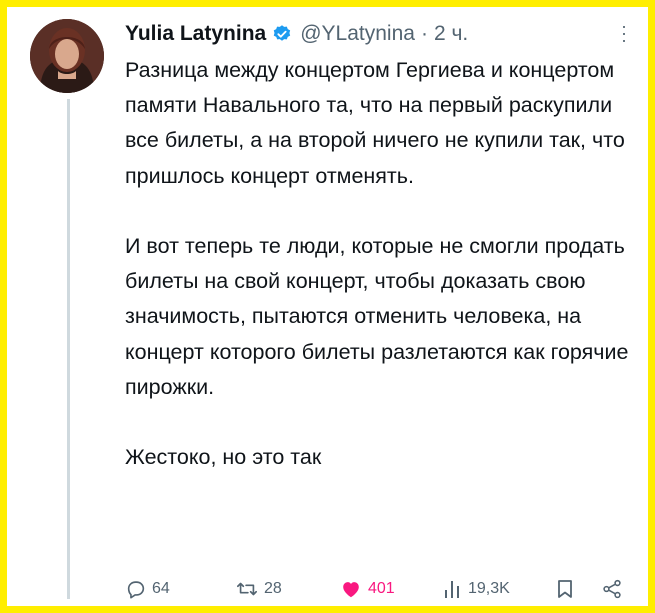 This screenshot has width=655, height=613. Describe the element at coordinates (147, 589) in the screenshot. I see `reply-button: 64` at that location.